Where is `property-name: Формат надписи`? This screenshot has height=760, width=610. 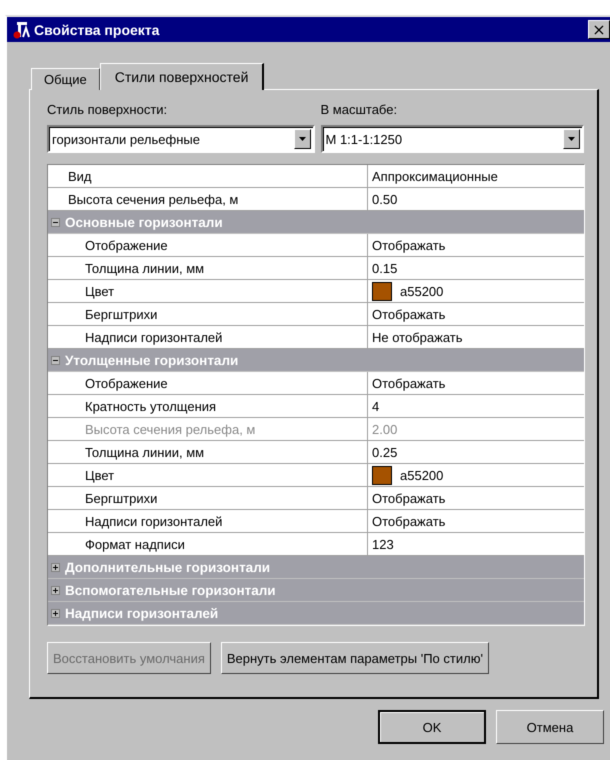 property-name: Формат надписи is located at coordinates (208, 544).